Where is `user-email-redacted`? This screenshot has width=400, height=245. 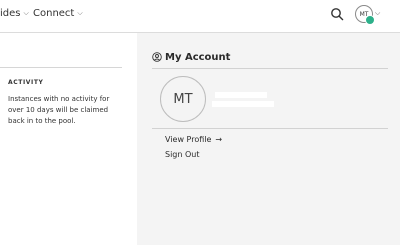 user-email-redacted is located at coordinates (243, 104).